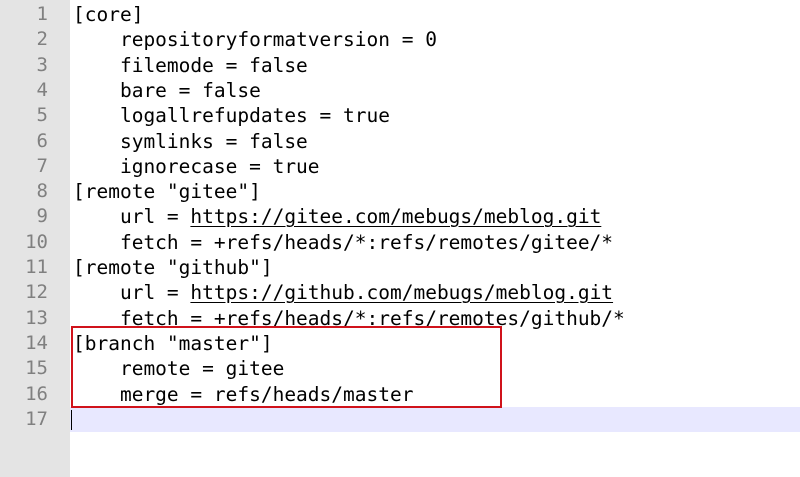  What do you see at coordinates (400, 116) in the screenshot?
I see `code-line: 5 logallrefupdates = true` at bounding box center [400, 116].